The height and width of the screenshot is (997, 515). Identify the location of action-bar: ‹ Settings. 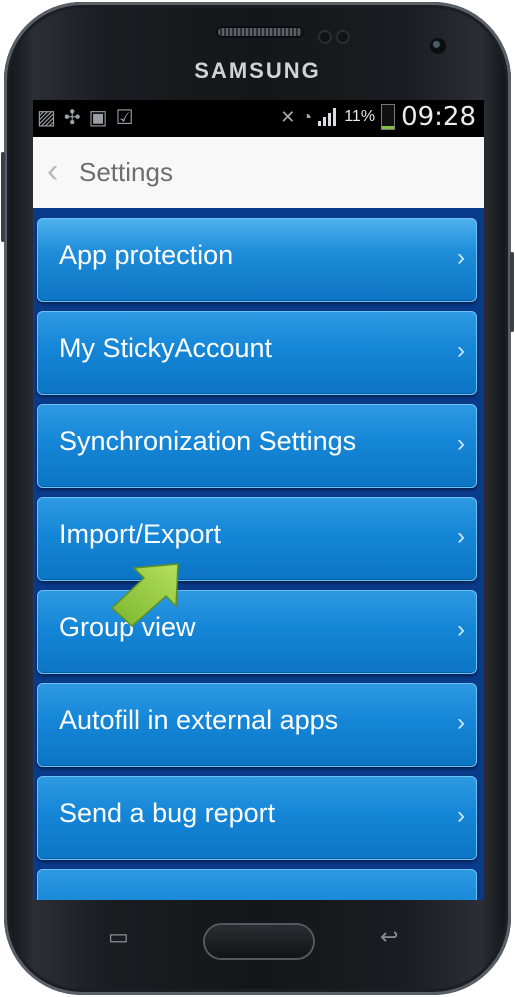
(258, 173).